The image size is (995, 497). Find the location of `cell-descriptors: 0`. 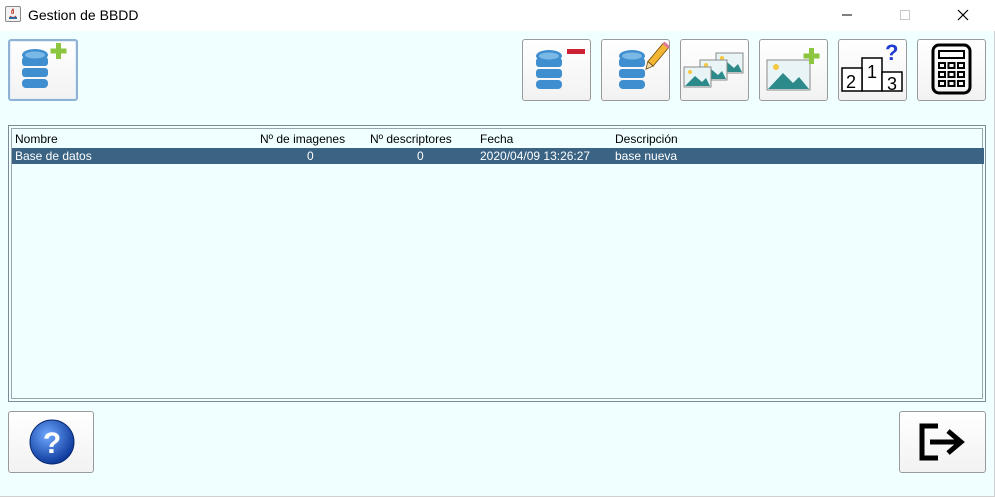

cell-descriptors: 0 is located at coordinates (420, 156).